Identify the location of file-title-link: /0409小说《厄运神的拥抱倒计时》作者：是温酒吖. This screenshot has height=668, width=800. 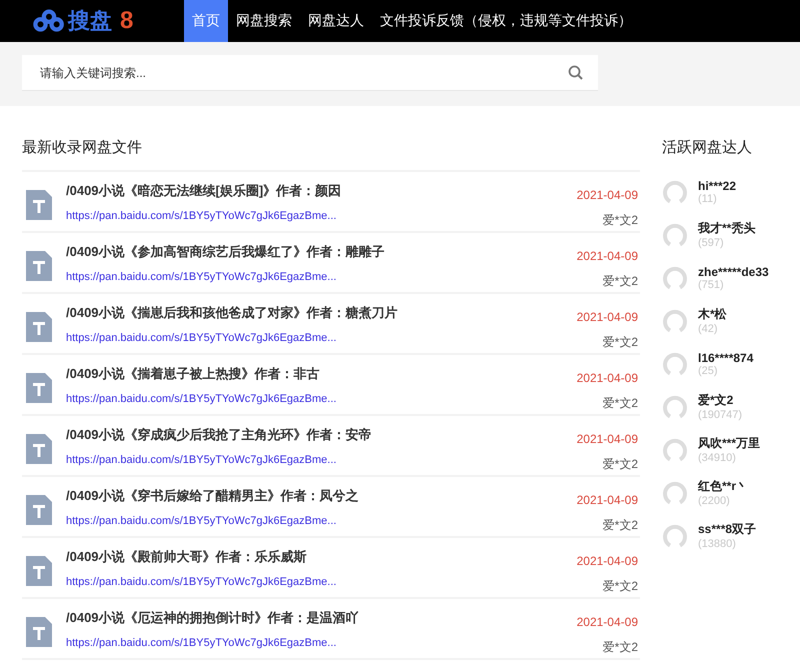
(321, 618).